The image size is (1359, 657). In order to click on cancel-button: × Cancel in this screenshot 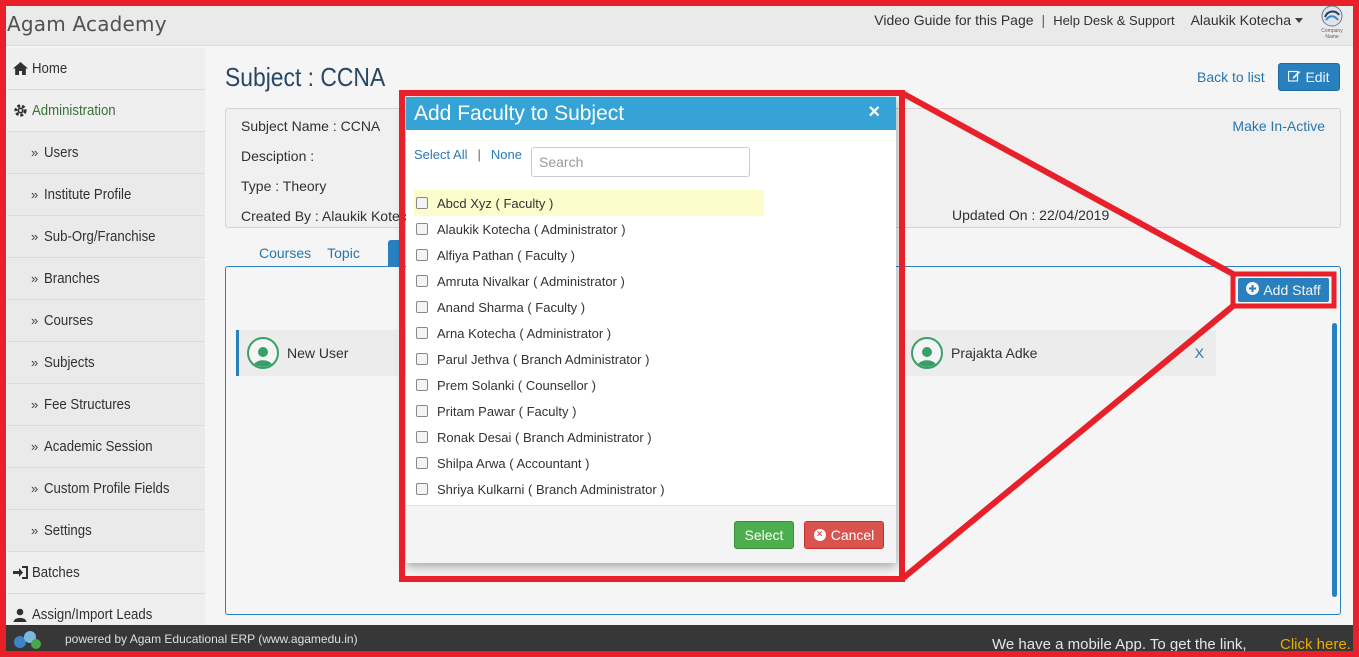, I will do `click(844, 535)`.